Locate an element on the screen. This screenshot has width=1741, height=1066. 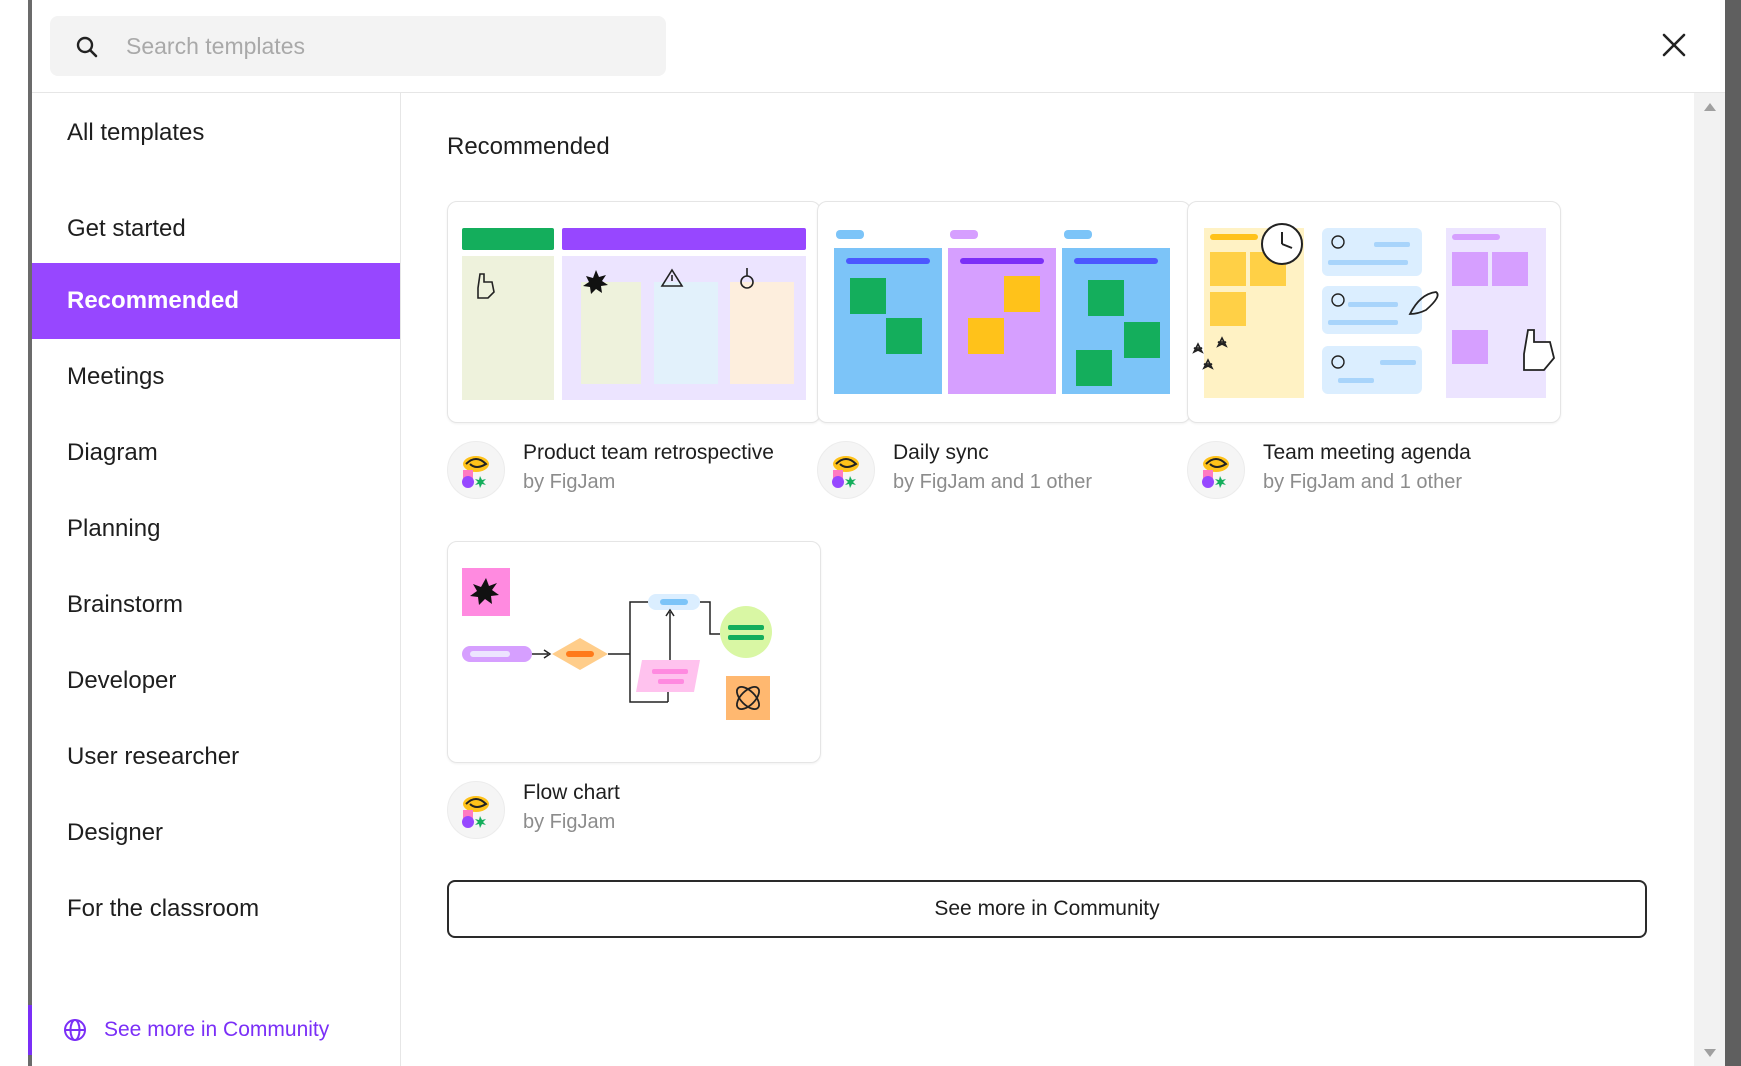
template-title: Flow chart is located at coordinates (571, 792).